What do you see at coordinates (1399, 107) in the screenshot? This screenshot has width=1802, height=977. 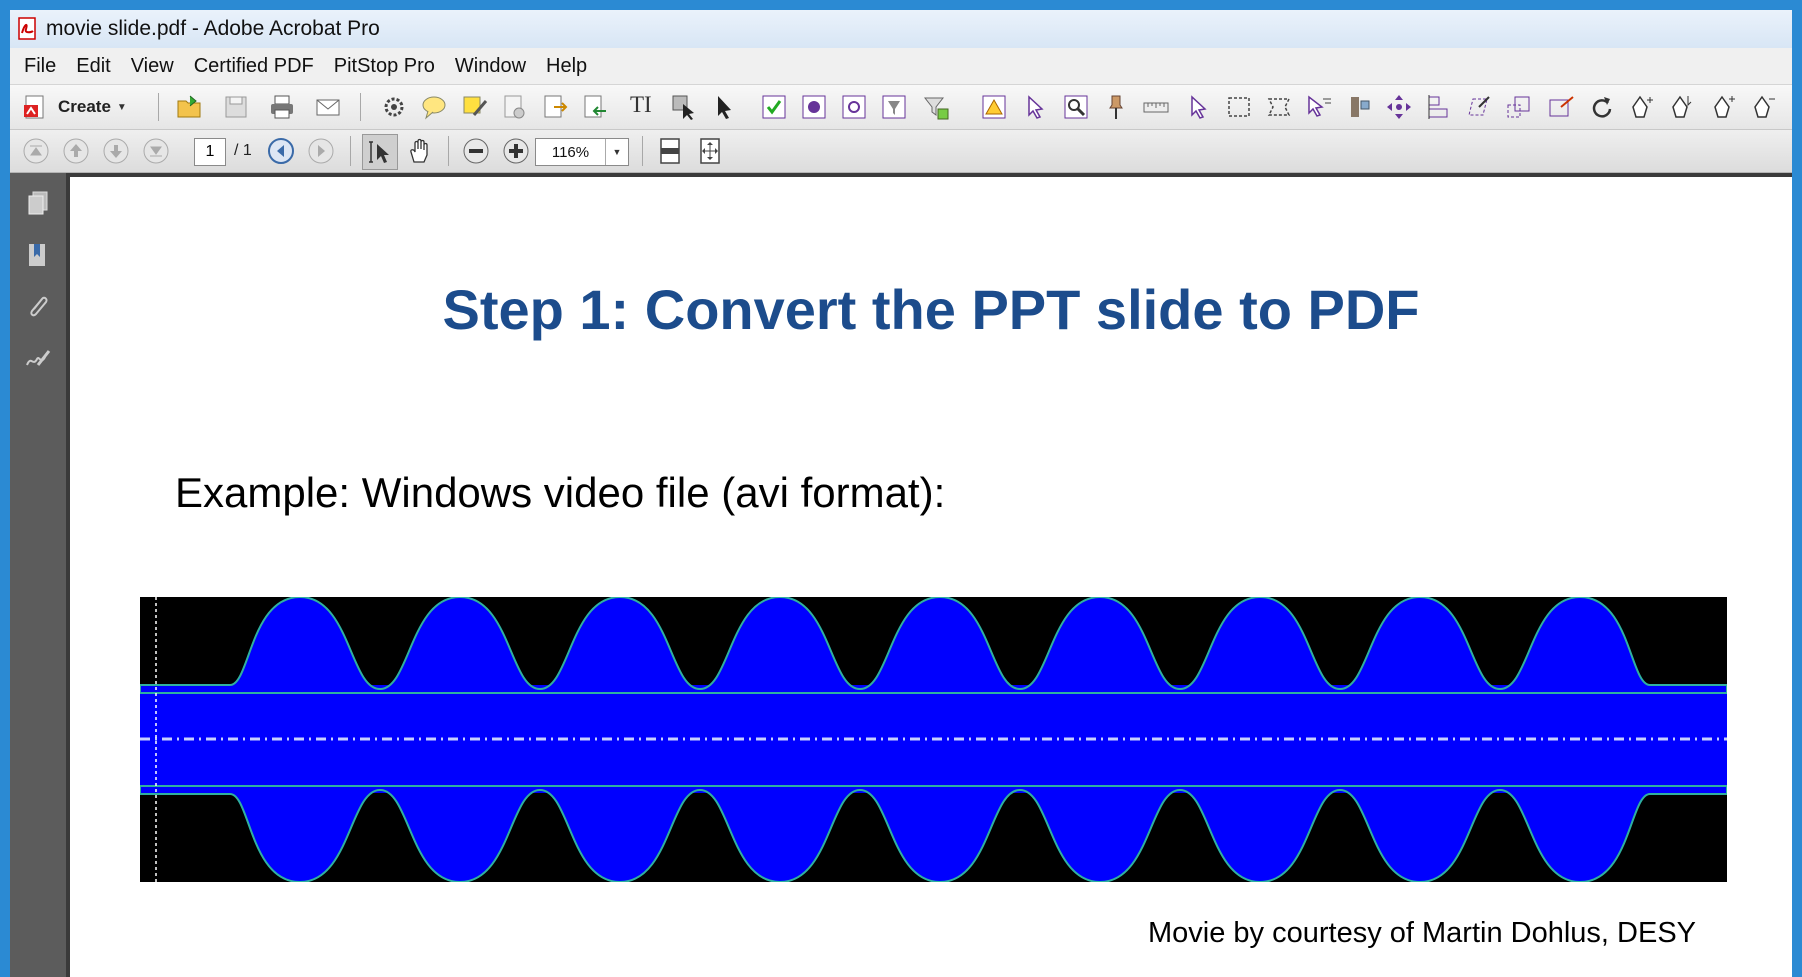 I see `move-arrows-icon` at bounding box center [1399, 107].